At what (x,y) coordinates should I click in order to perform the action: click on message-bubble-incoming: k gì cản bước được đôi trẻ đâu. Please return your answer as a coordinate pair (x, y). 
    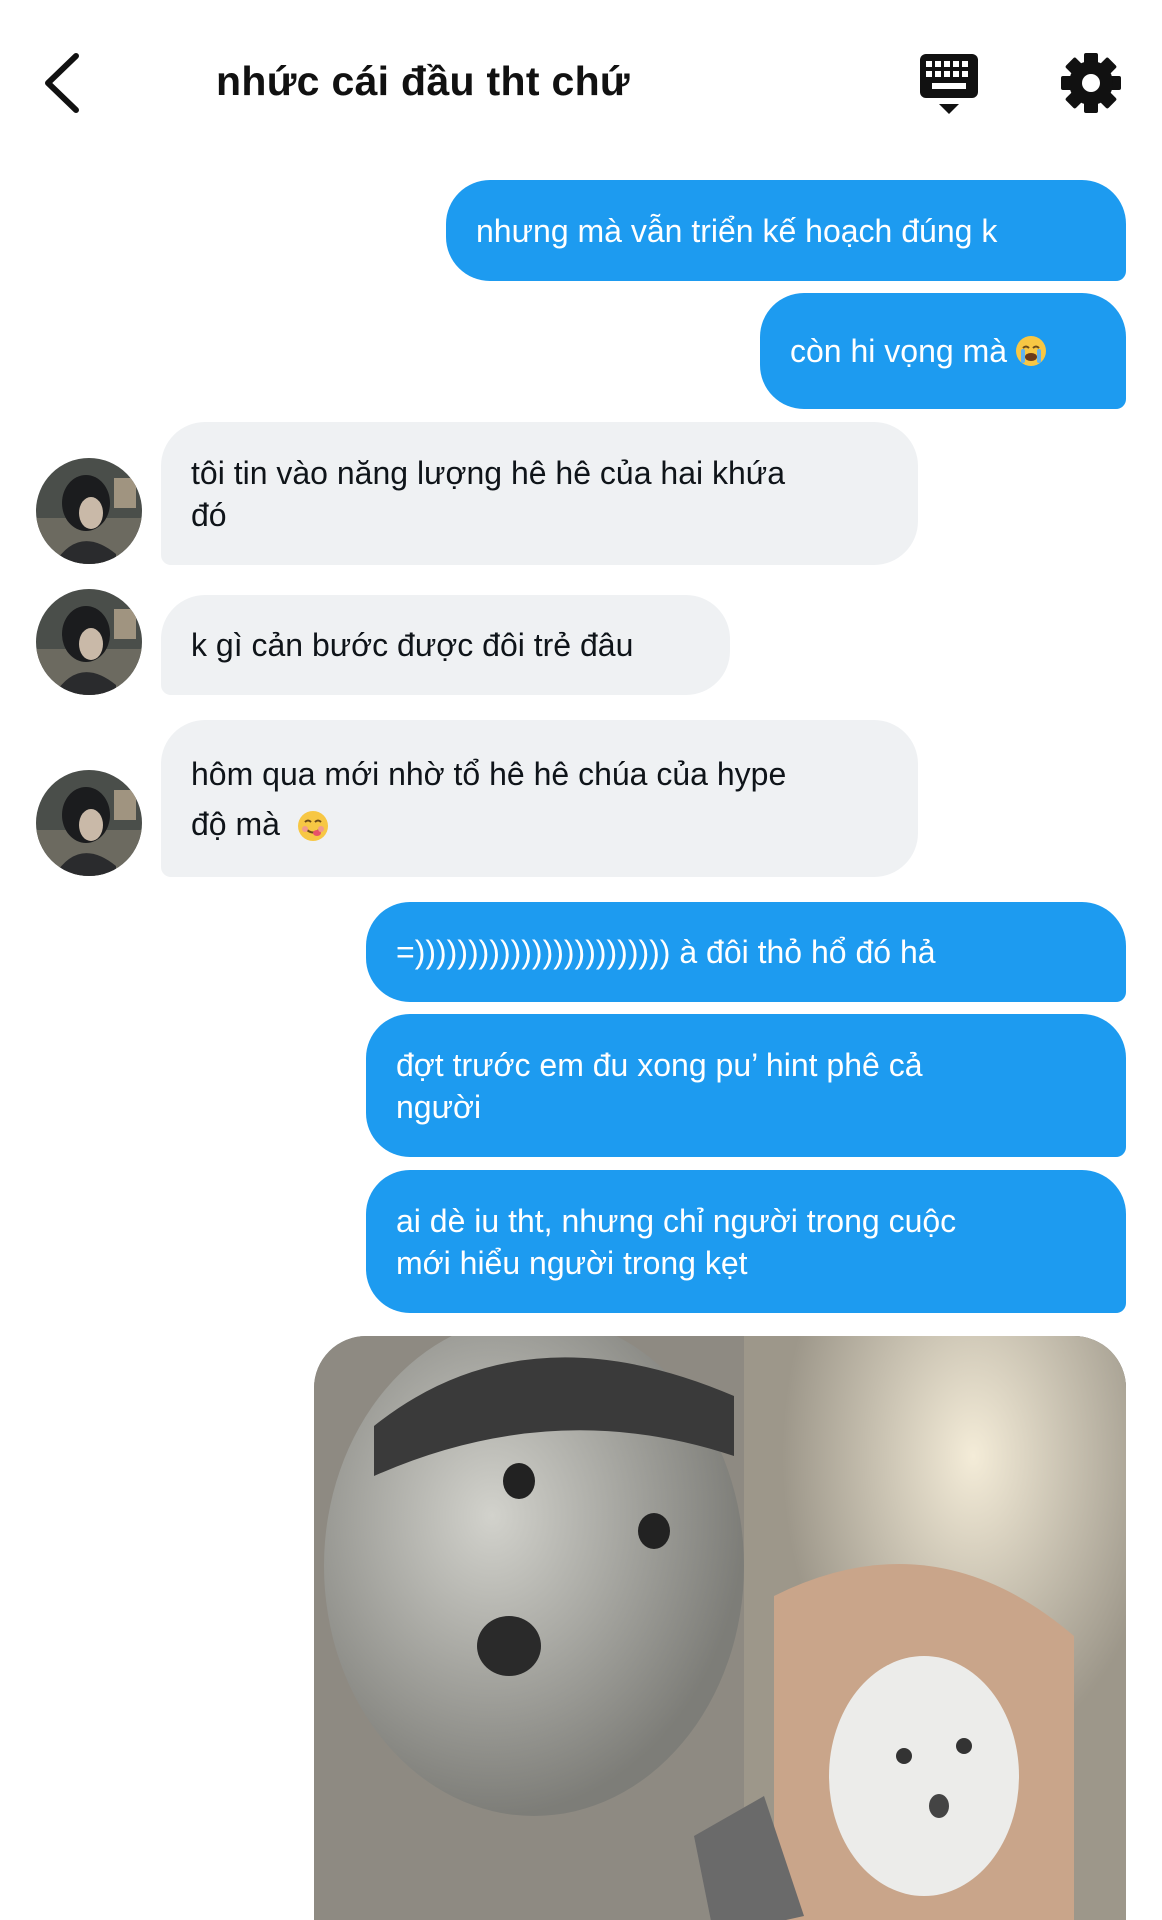
    Looking at the image, I should click on (445, 645).